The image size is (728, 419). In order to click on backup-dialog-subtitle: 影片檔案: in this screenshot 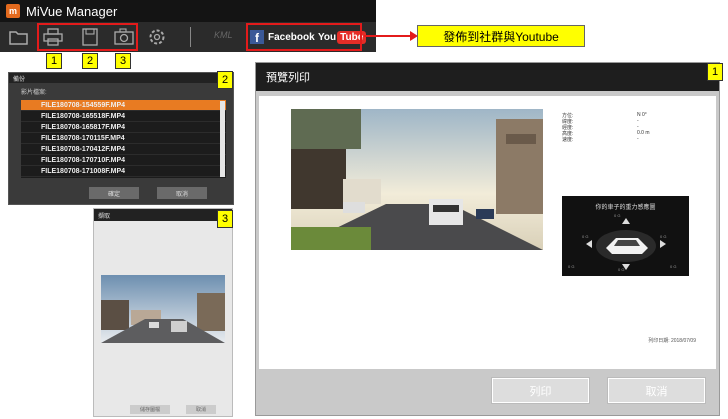, I will do `click(34, 93)`.